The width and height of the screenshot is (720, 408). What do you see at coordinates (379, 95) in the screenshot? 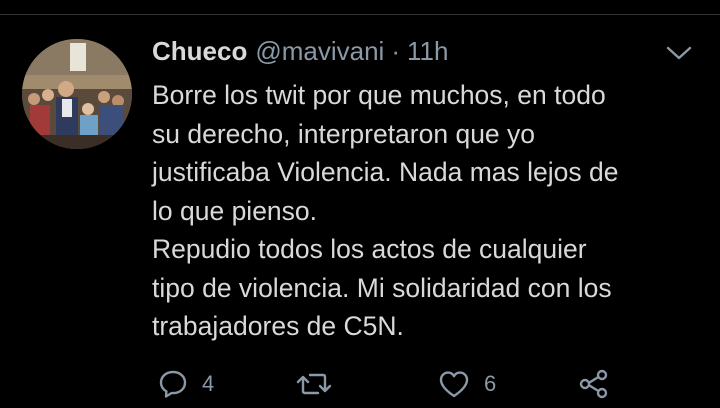
I see `tweet-text-line: Borre los twit por que muchos, en todo` at bounding box center [379, 95].